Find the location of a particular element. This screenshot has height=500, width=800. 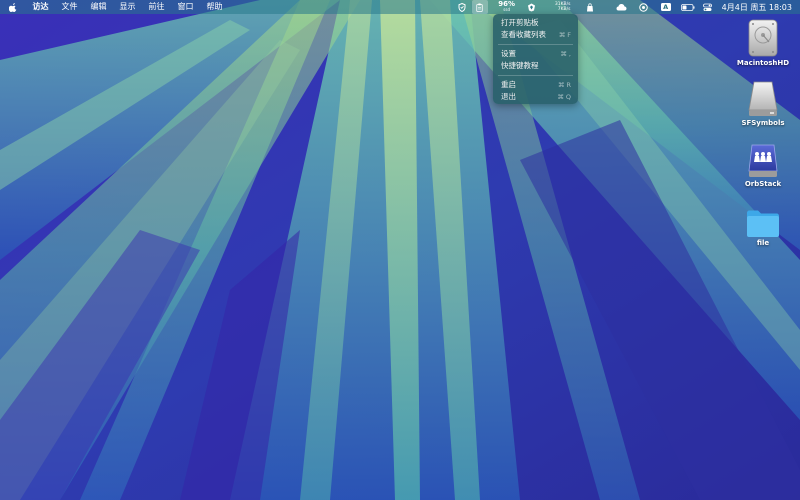

menu-item-label: 设置 is located at coordinates (508, 53).